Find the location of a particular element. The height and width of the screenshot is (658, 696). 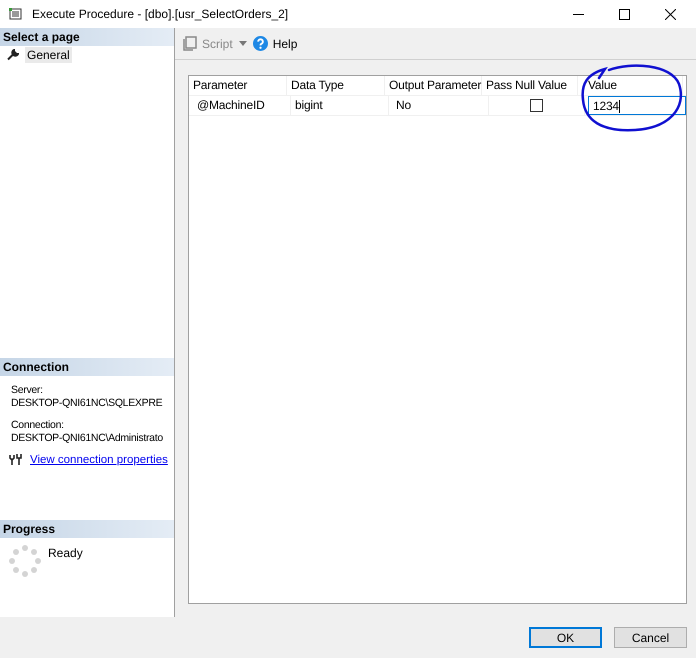

close-icon is located at coordinates (670, 14).